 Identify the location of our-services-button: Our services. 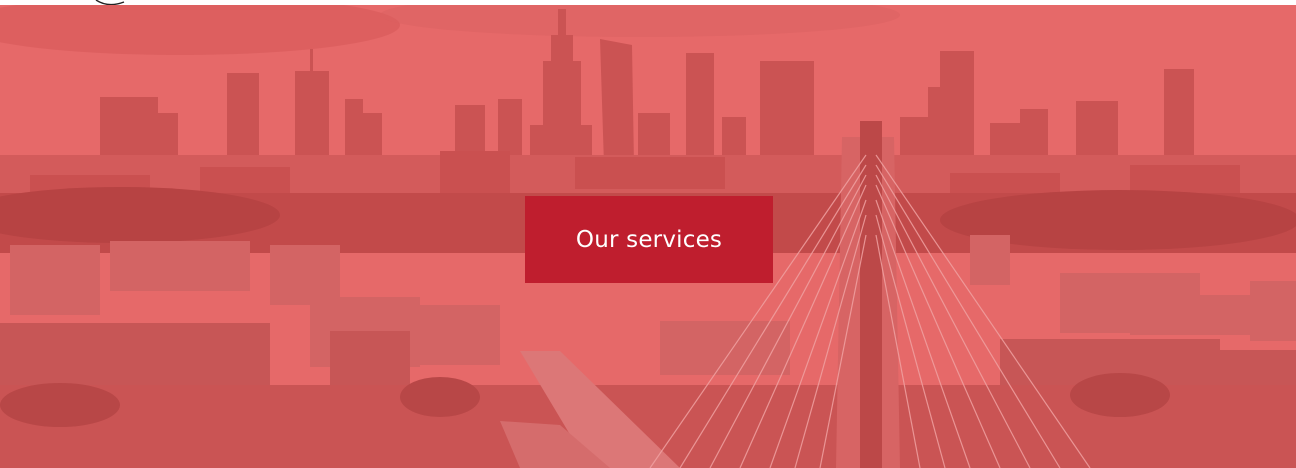
(649, 239).